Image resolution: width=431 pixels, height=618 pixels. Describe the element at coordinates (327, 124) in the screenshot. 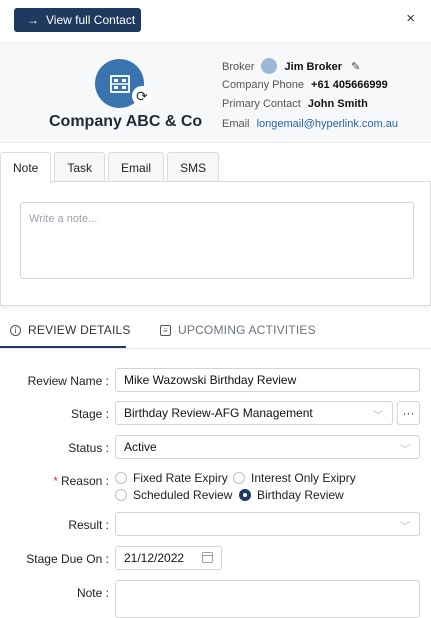

I see `email-link: longemail@hyperlink.com.au` at that location.